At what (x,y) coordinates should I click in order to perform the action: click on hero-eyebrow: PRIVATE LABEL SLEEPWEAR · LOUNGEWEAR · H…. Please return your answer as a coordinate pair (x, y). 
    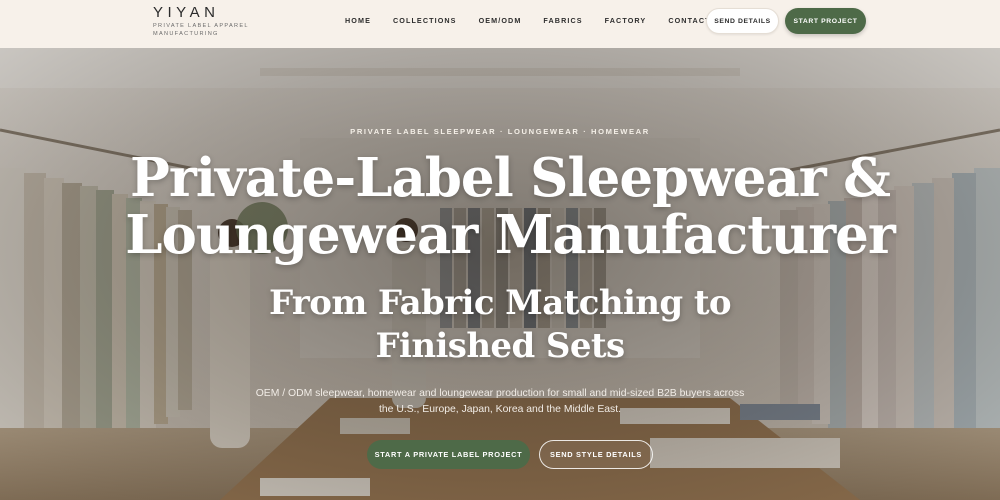
    Looking at the image, I should click on (500, 131).